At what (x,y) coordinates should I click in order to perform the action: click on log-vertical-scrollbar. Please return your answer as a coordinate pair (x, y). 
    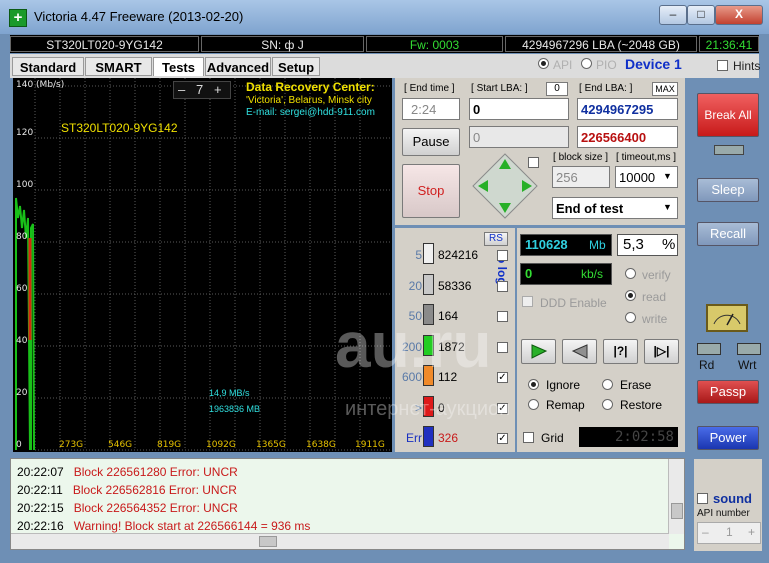
    Looking at the image, I should click on (676, 496).